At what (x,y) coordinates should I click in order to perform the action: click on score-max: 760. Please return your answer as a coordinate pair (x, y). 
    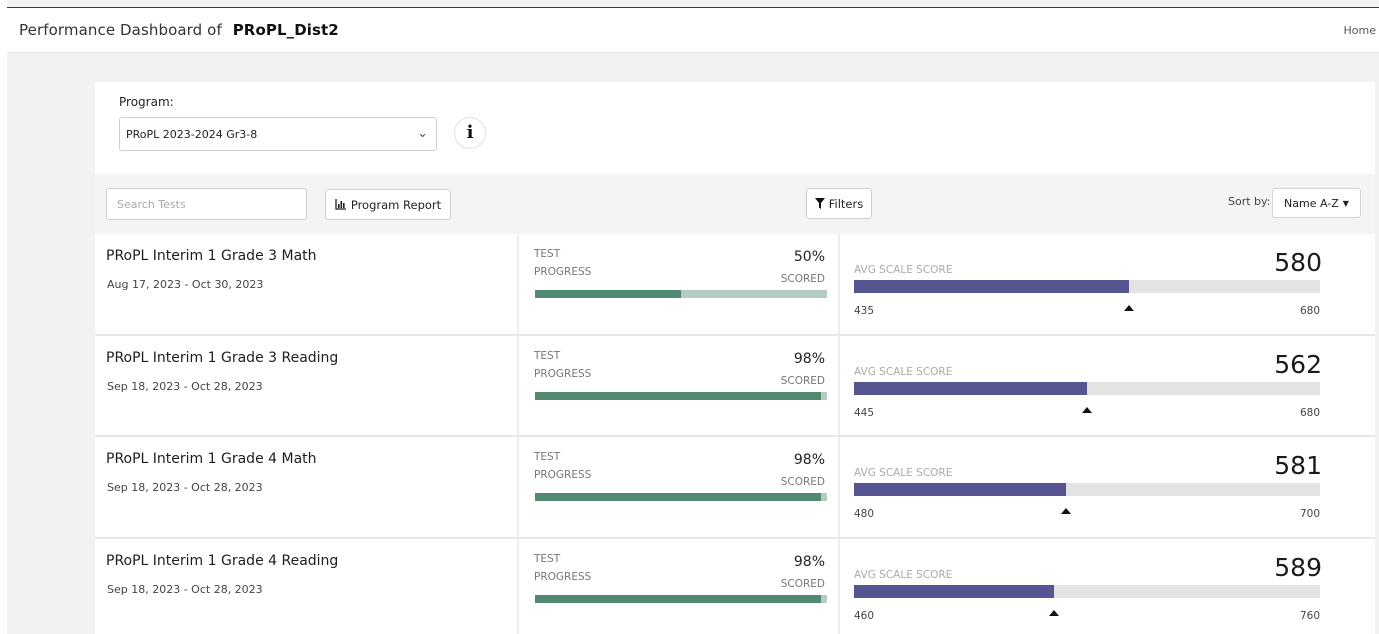
    Looking at the image, I should click on (1309, 615).